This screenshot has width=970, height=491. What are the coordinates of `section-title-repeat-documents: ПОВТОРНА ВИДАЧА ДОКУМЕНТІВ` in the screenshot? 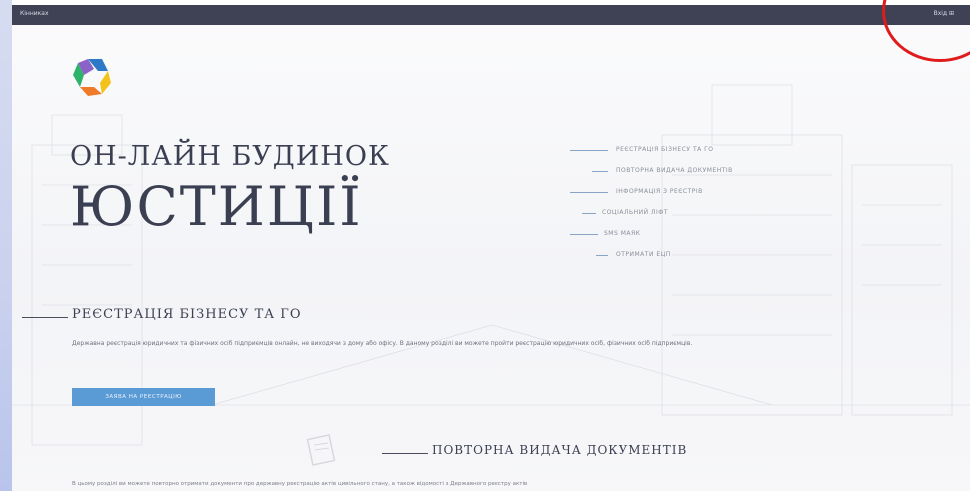 It's located at (560, 450).